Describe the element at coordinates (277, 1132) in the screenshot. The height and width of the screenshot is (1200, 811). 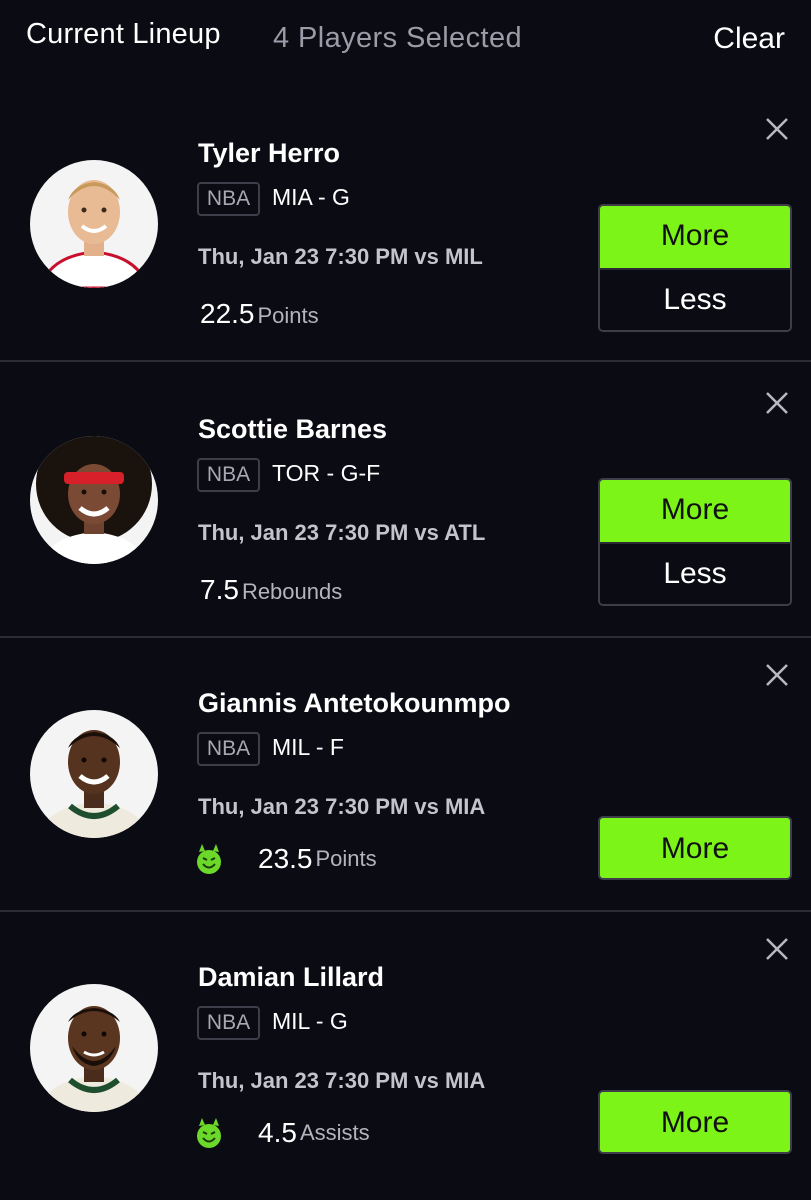
I see `projection-value: 4.5` at that location.